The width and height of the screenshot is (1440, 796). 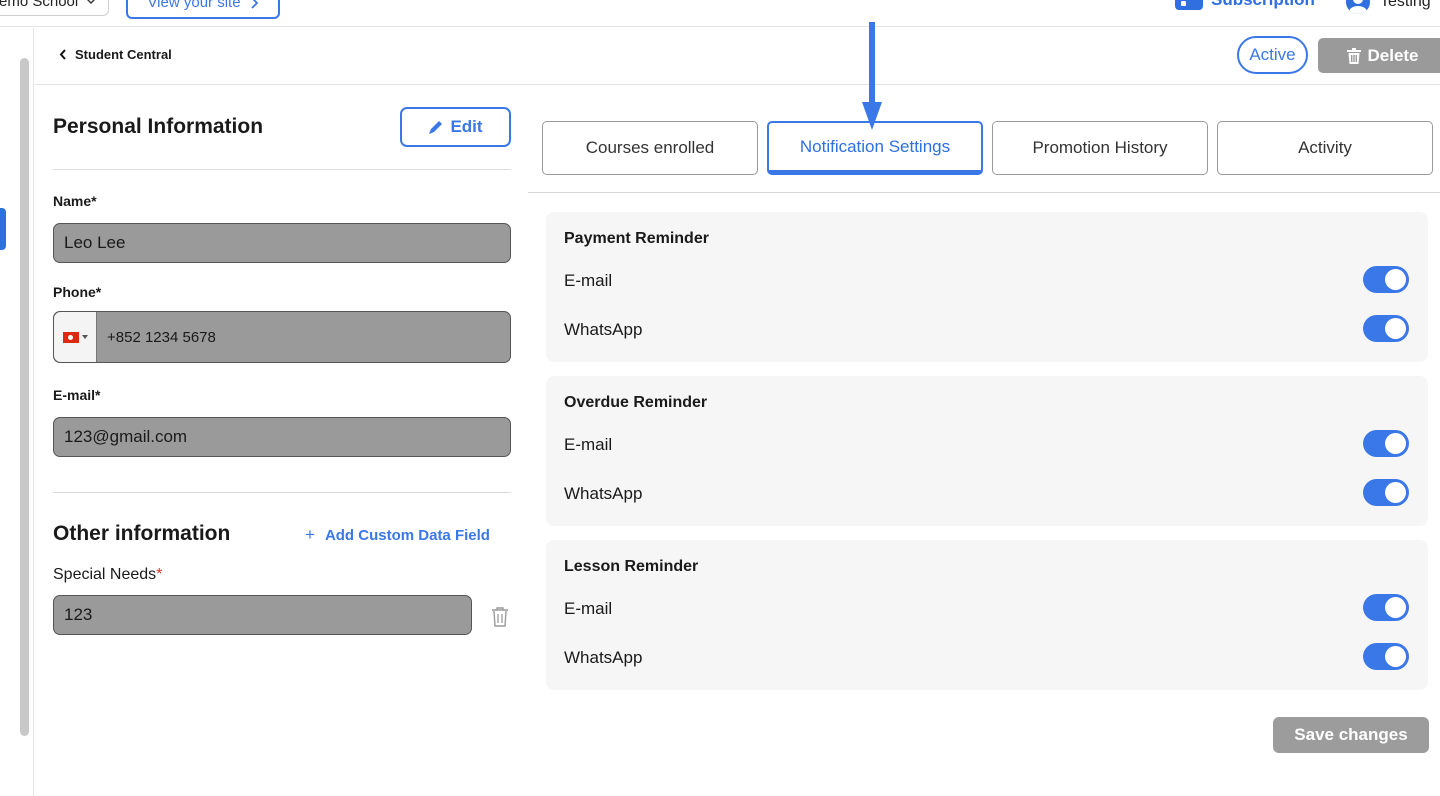 I want to click on name-label: Name*, so click(x=75, y=201).